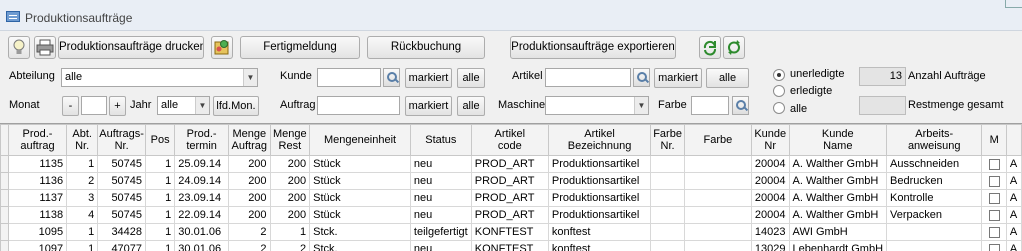 The width and height of the screenshot is (1022, 251). Describe the element at coordinates (471, 106) in the screenshot. I see `auftrag-alle-button: alle` at that location.